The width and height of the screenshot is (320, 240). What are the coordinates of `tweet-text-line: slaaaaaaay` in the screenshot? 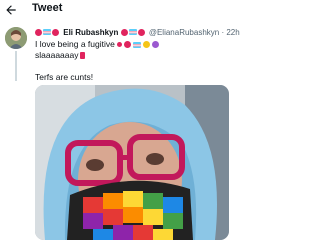 It's located at (57, 55).